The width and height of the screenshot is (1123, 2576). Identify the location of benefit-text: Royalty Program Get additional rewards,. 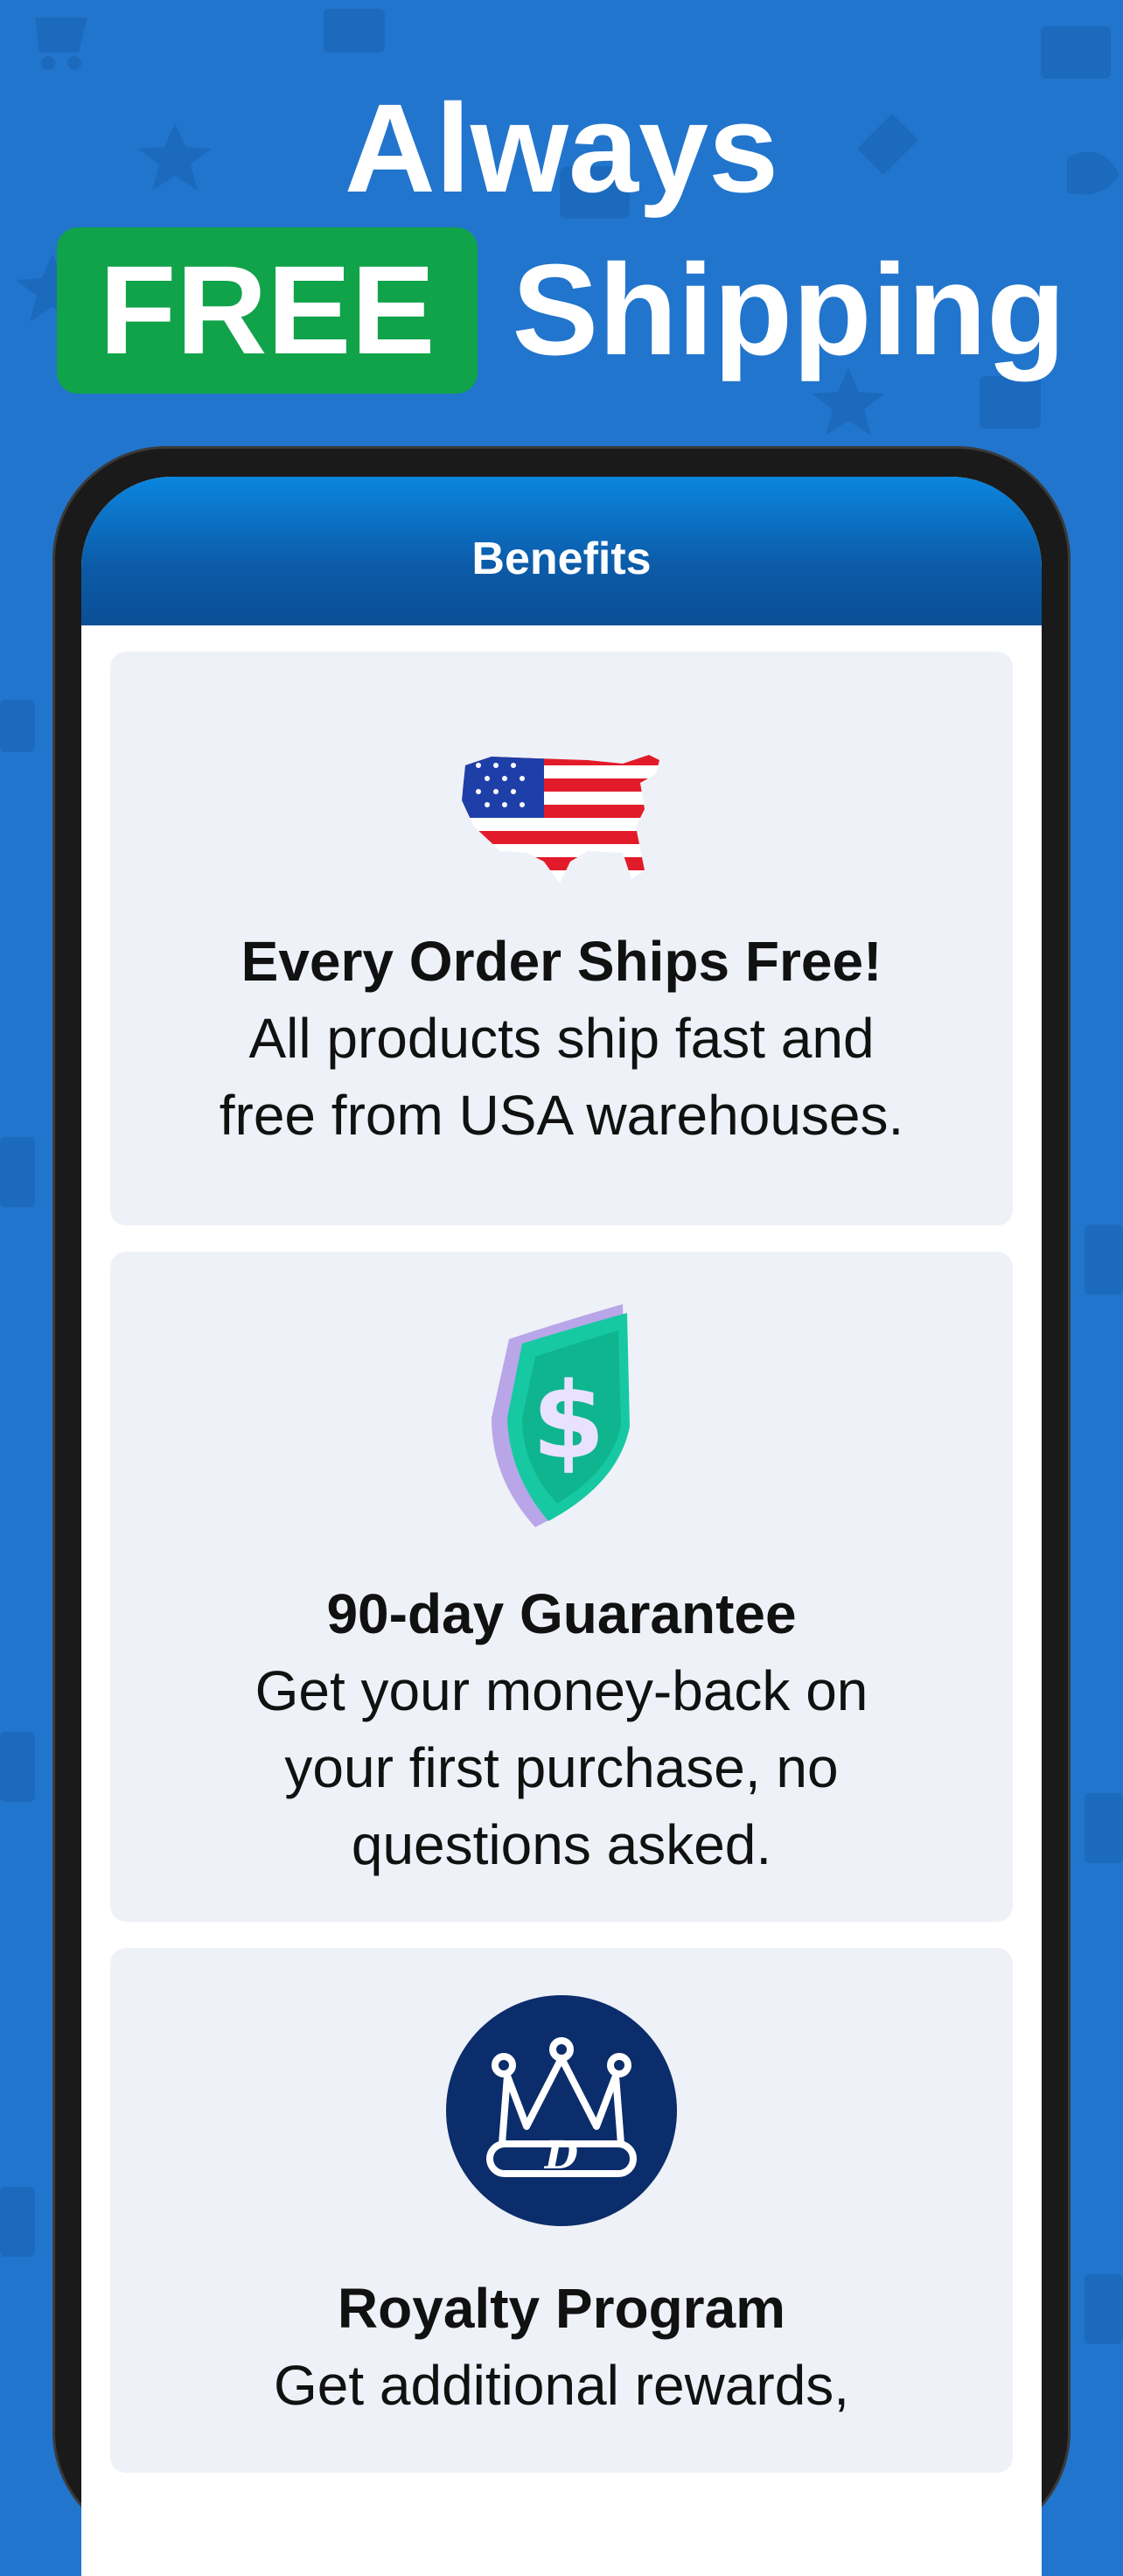
(561, 2347).